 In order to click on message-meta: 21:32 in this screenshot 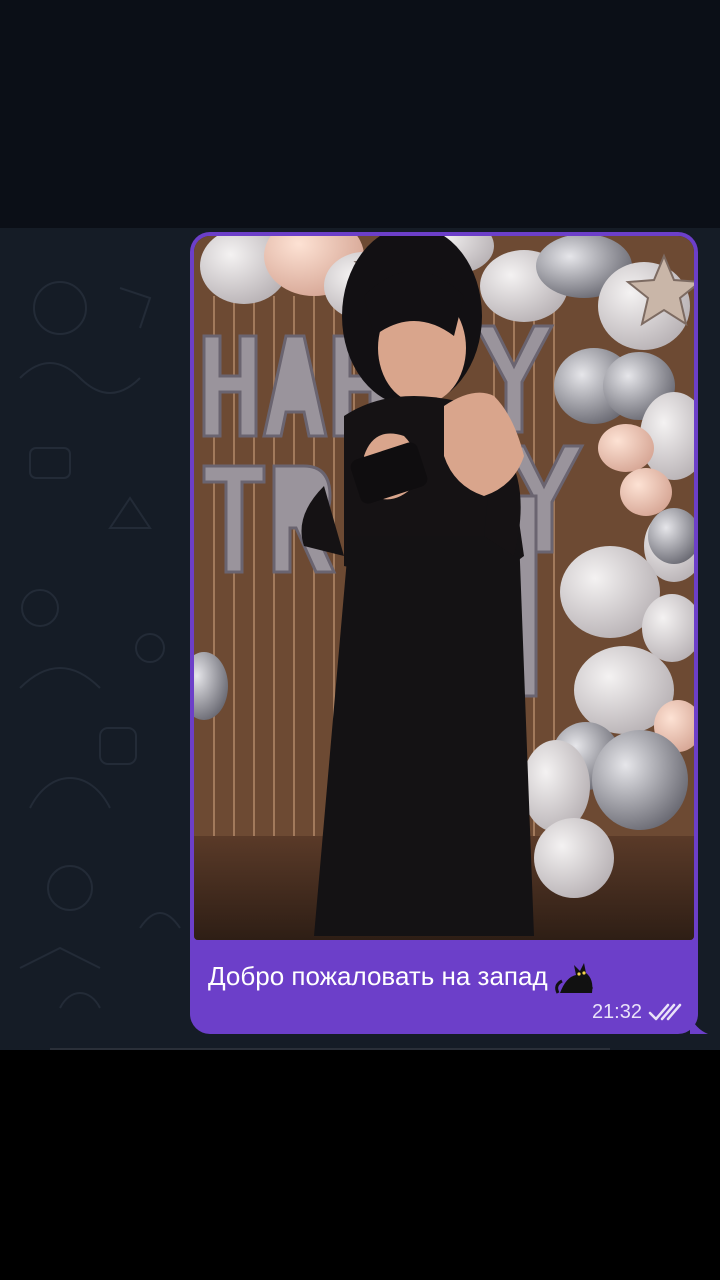, I will do `click(638, 1012)`.